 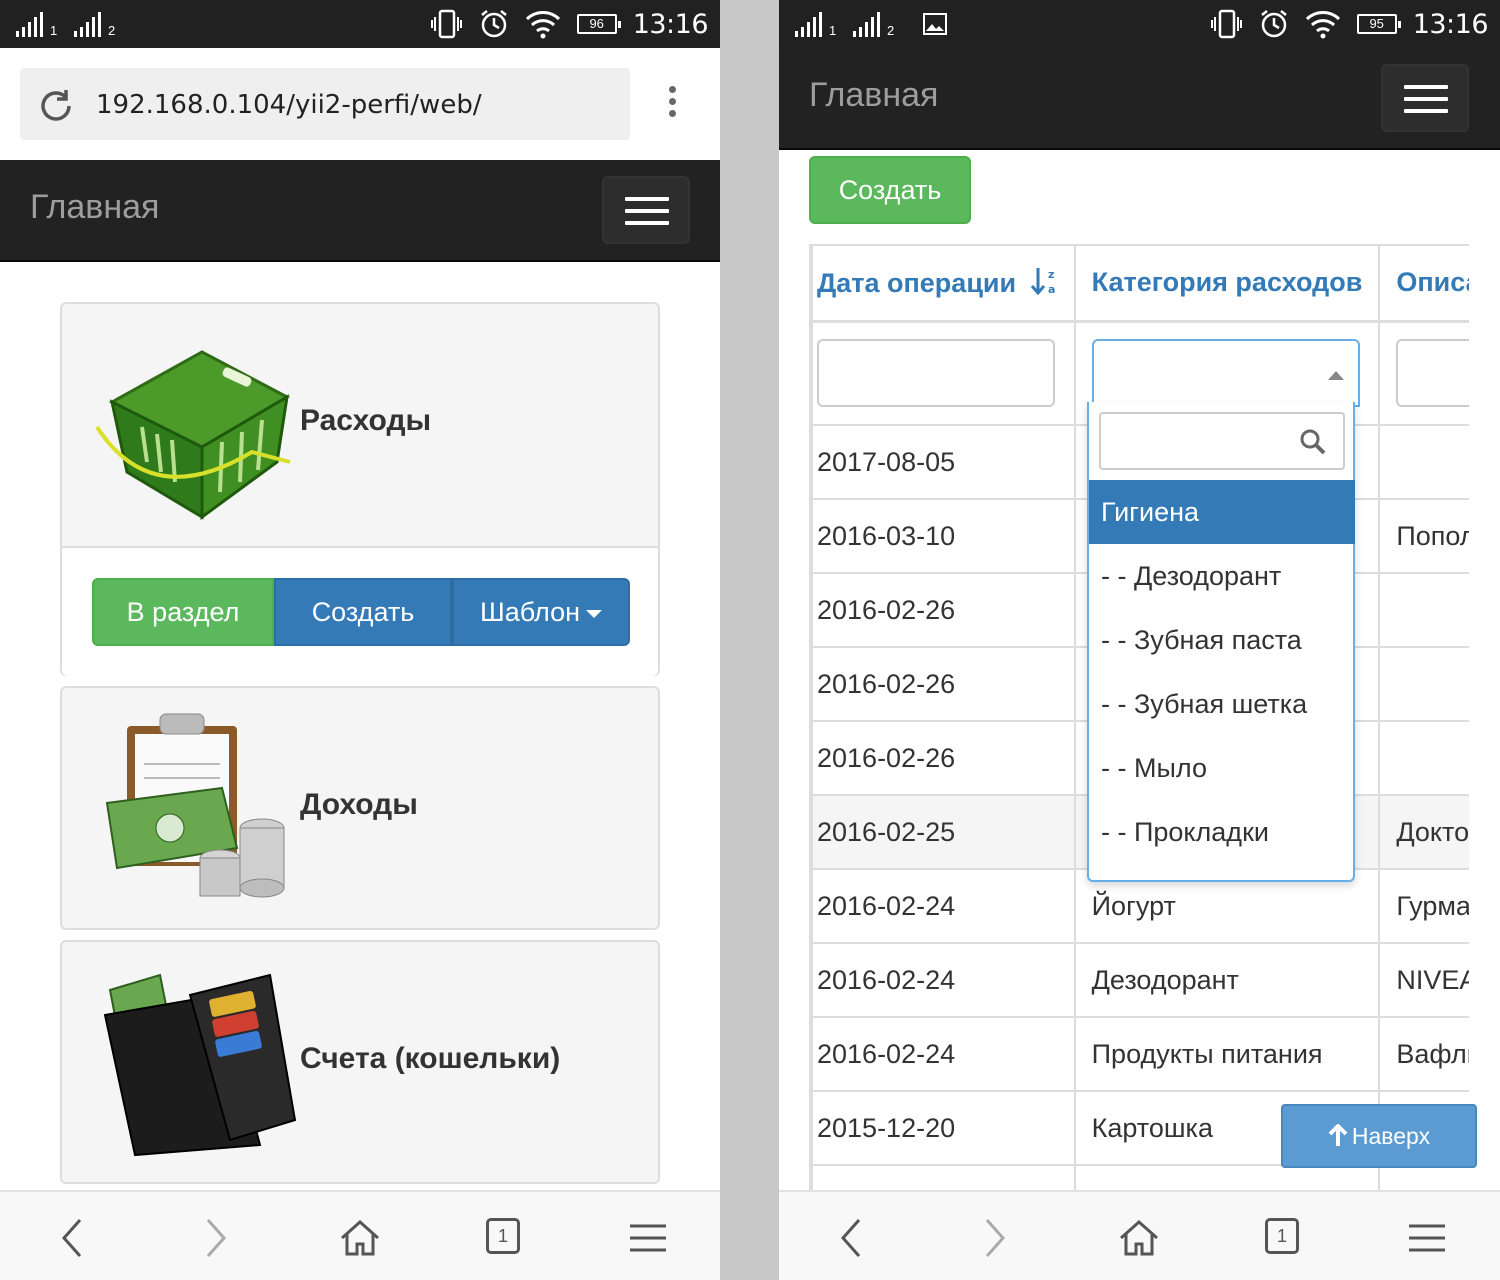 I want to click on image-notification-icon, so click(x=935, y=24).